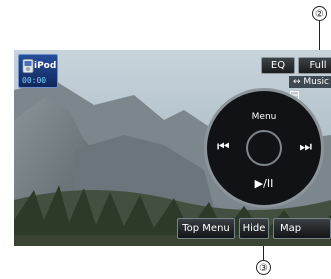 This screenshot has height=279, width=331. Describe the element at coordinates (302, 228) in the screenshot. I see `map-button: Map` at that location.